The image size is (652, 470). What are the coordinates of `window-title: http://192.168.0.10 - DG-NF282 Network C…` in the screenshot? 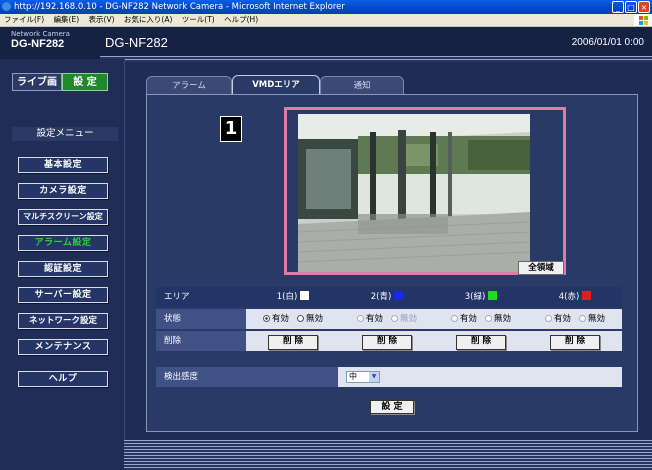 It's located at (179, 7).